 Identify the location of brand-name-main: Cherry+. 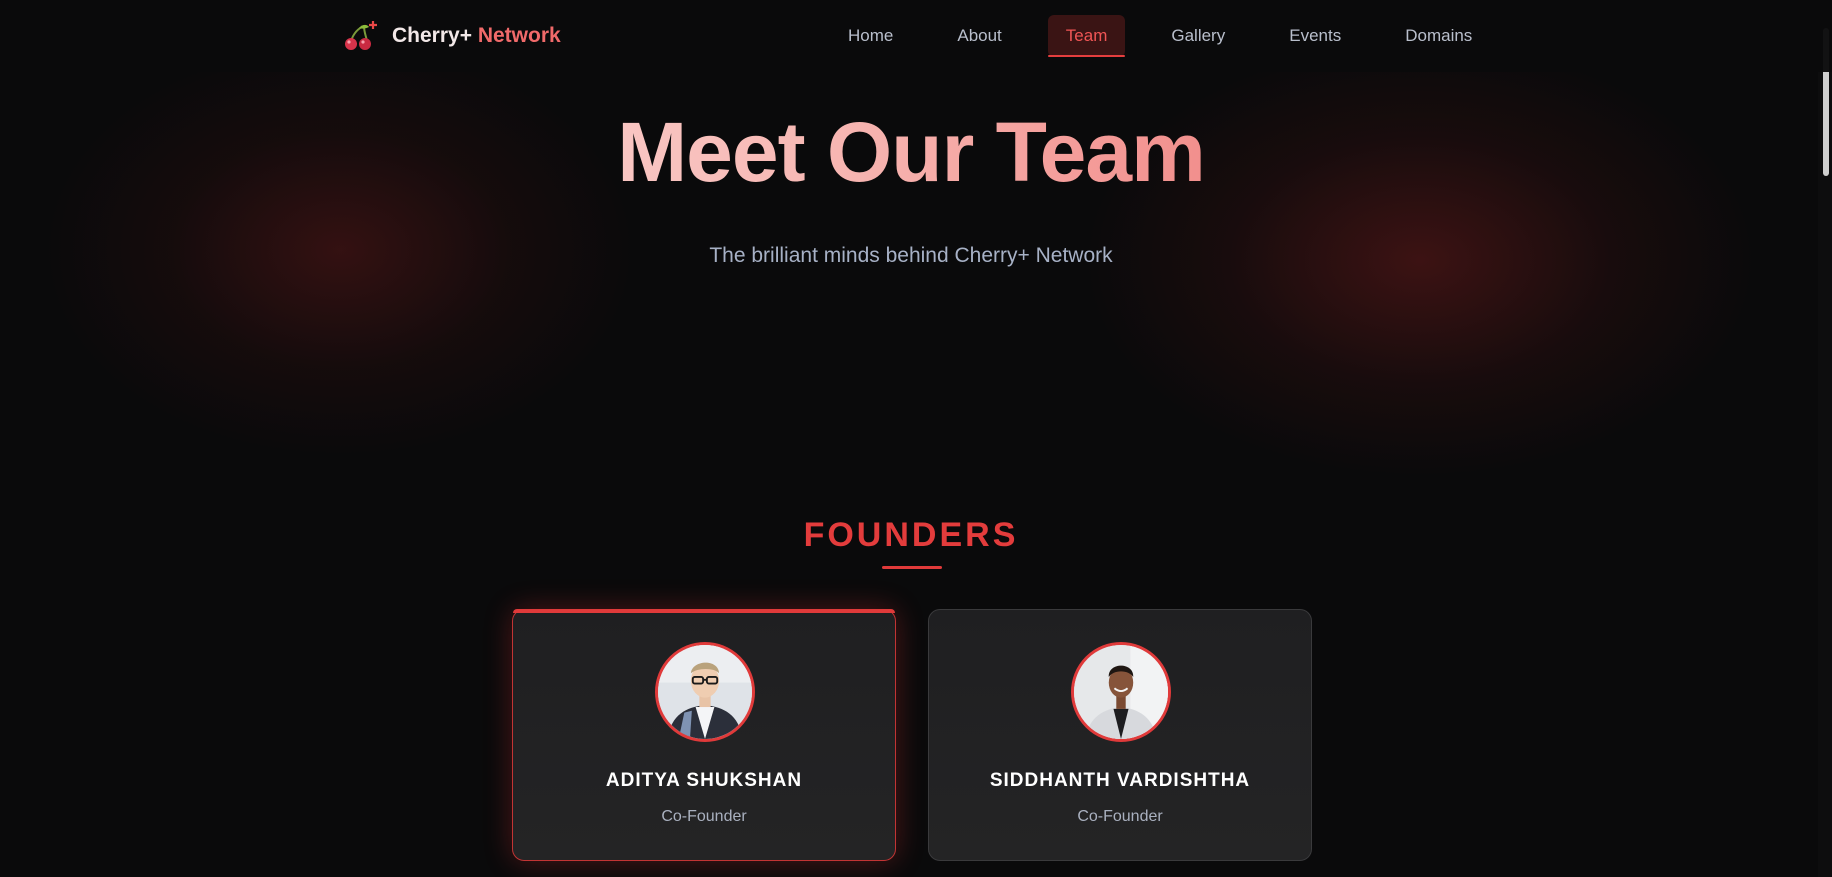
(432, 35).